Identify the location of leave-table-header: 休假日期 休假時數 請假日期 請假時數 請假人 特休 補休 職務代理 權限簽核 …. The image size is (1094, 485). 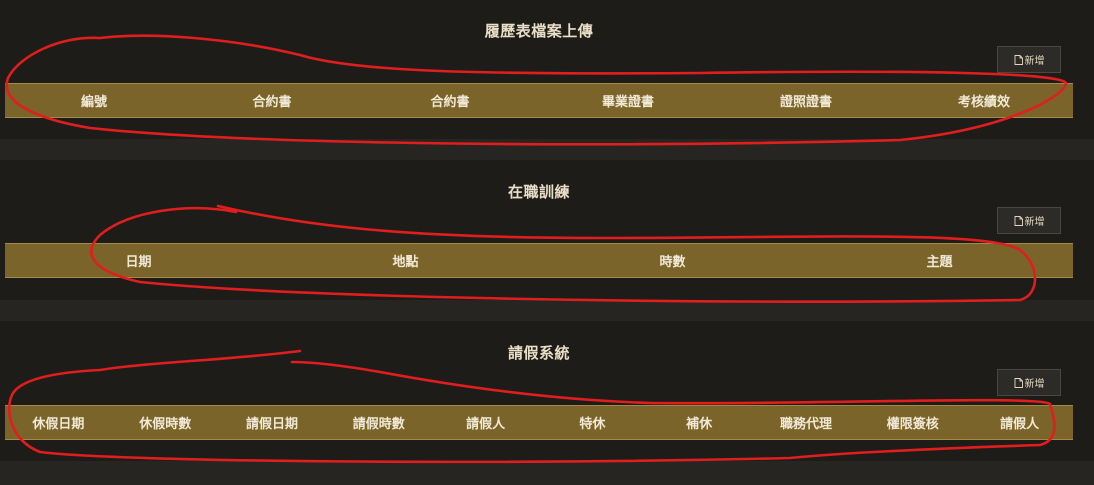
(539, 422).